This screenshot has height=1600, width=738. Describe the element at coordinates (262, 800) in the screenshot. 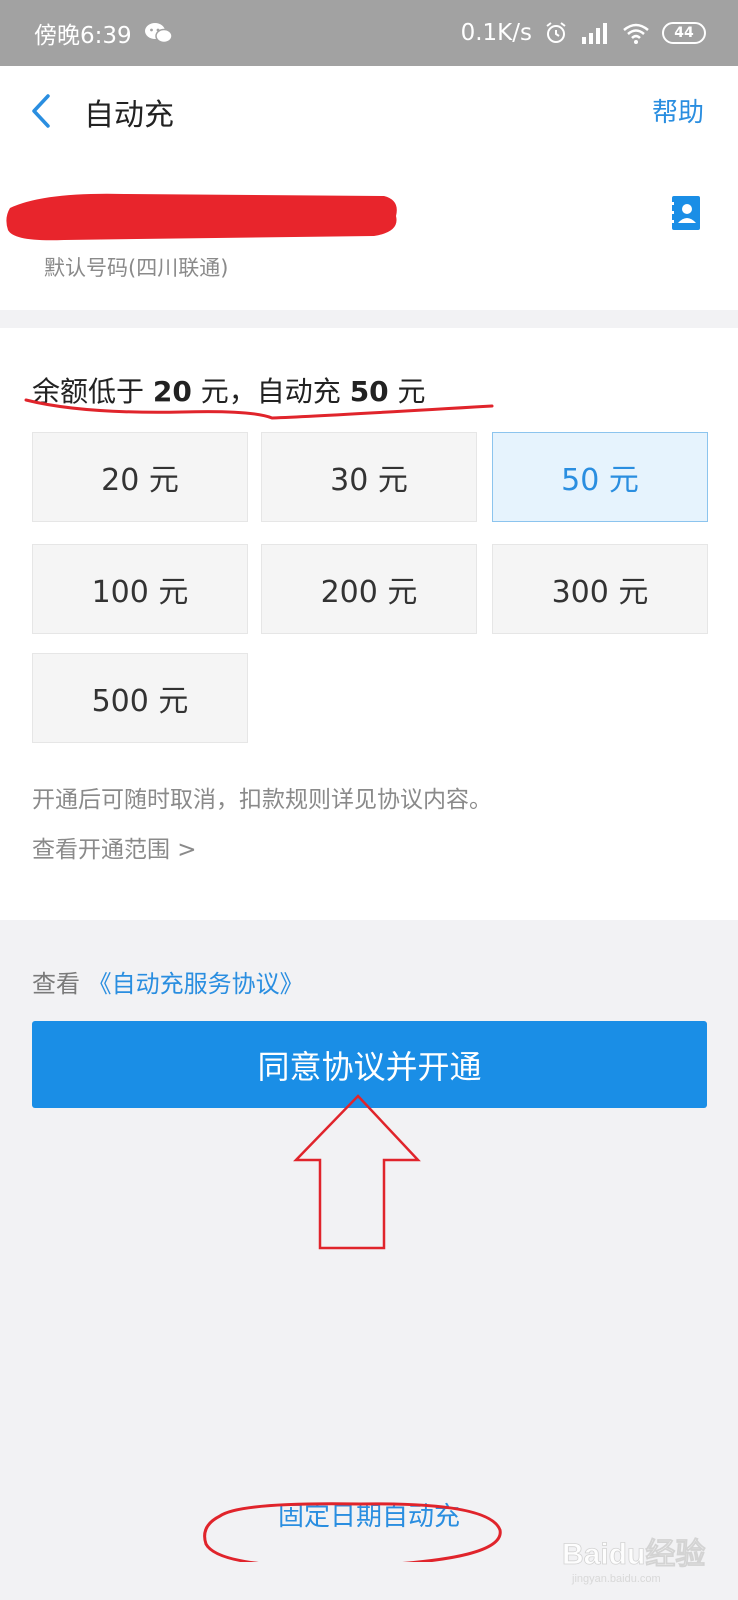

I see `cancel-note: 开通后可随时取消，扣款规则详见协议内容。` at that location.